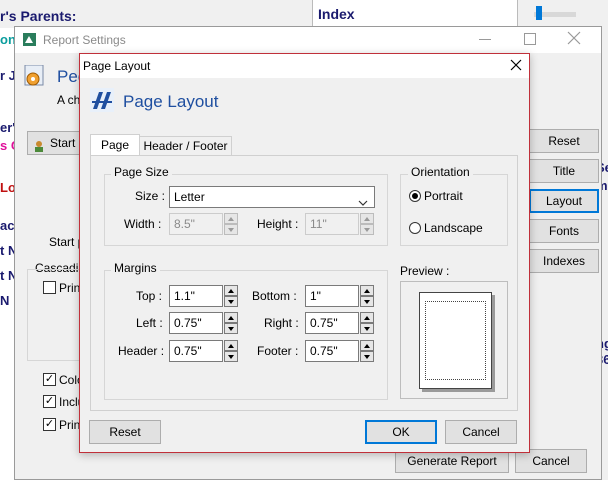 This screenshot has height=480, width=608. What do you see at coordinates (415, 228) in the screenshot?
I see `landscape-radio` at bounding box center [415, 228].